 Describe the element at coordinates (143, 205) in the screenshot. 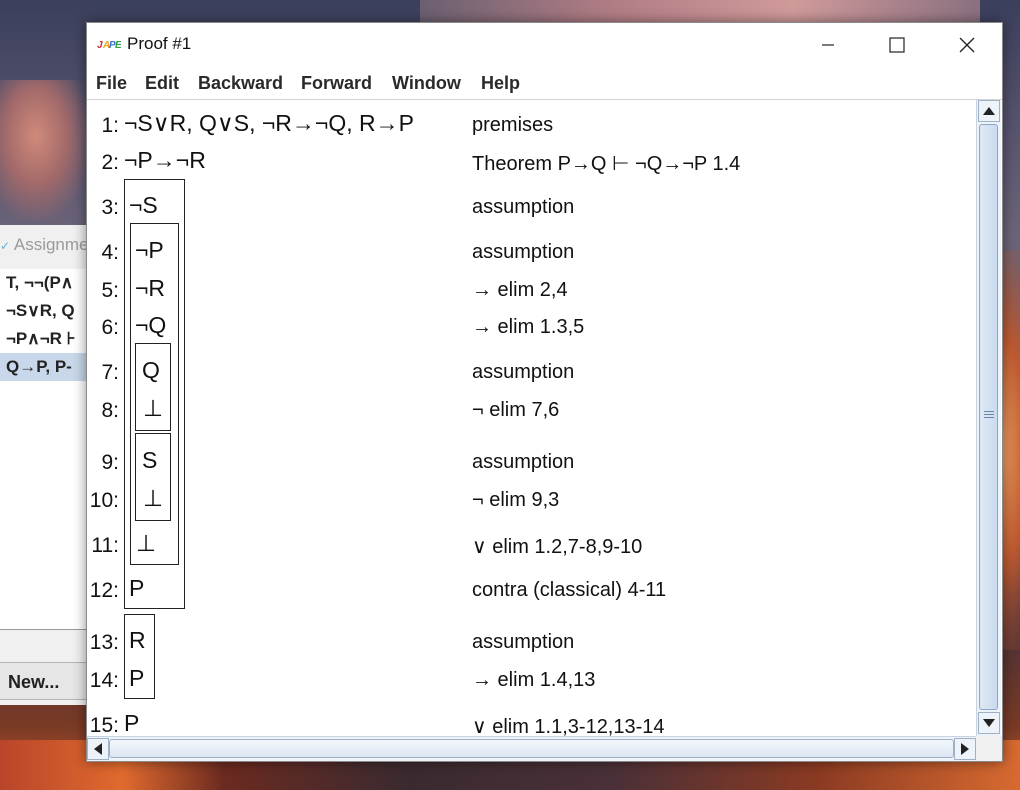

I see `proof-formula: ¬S` at that location.